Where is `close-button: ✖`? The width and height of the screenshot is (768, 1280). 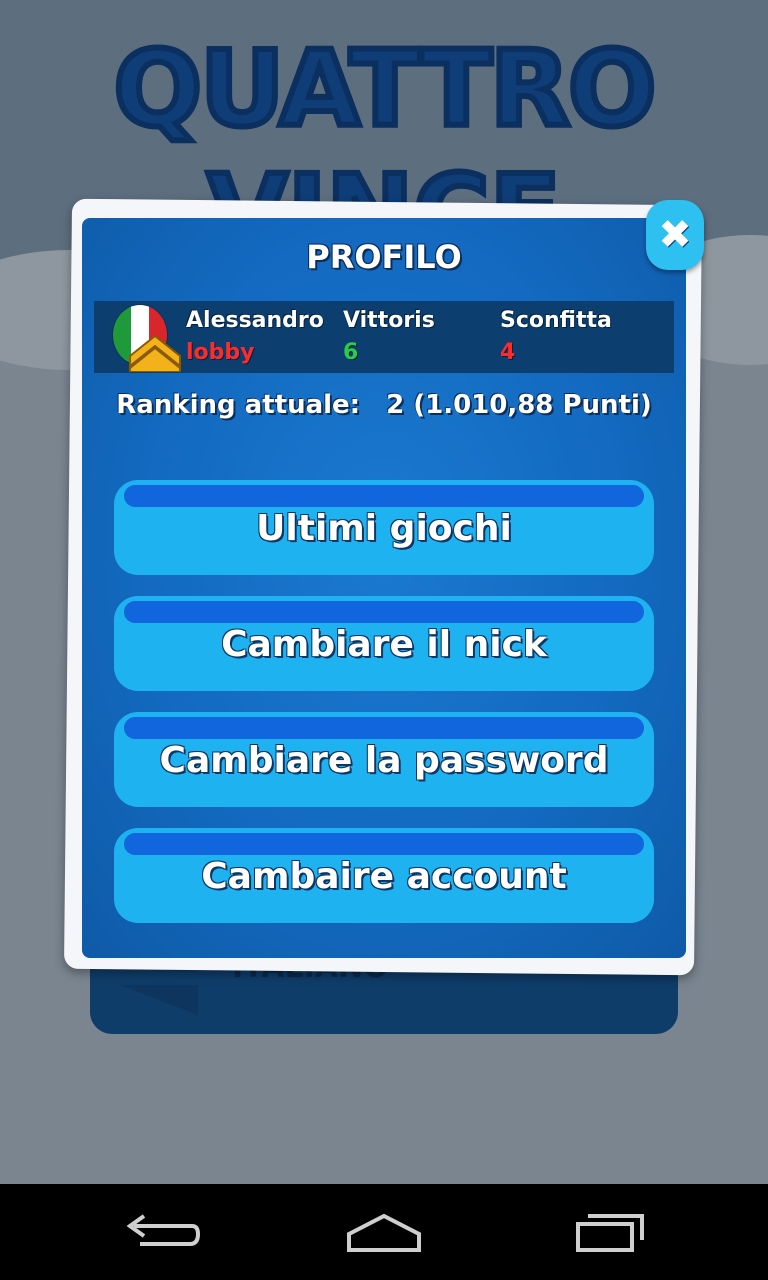 close-button: ✖ is located at coordinates (675, 235).